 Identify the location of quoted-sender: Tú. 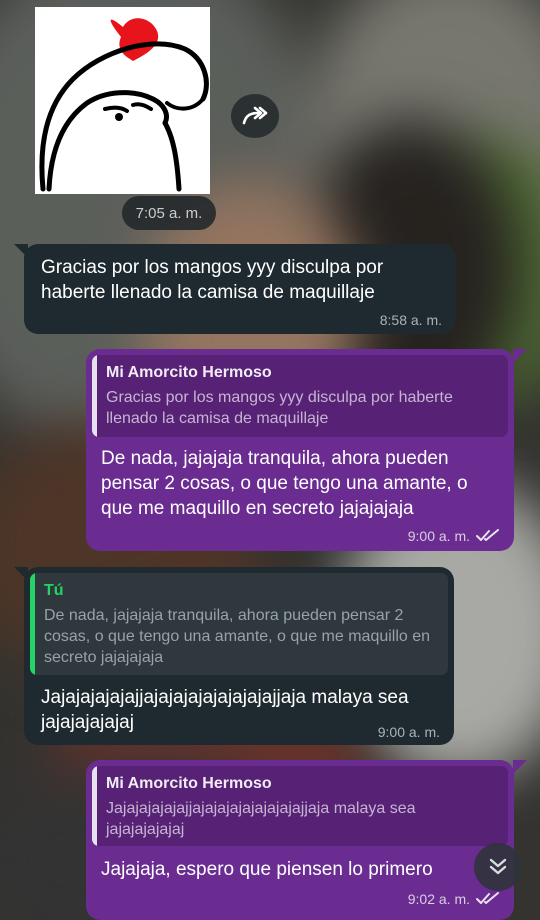
(54, 590).